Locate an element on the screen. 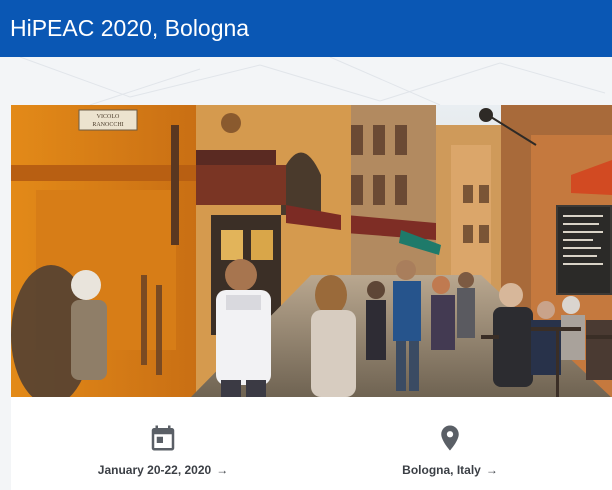 This screenshot has height=490, width=612. top-header-bar: HiPEAC 2020, Bologna is located at coordinates (306, 28).